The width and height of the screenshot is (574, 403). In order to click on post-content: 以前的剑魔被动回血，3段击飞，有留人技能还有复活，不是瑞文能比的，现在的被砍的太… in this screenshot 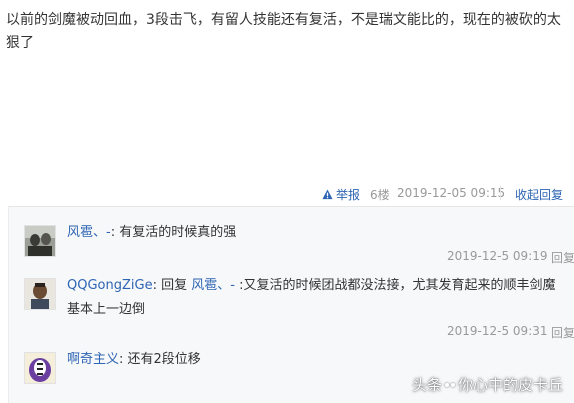, I will do `click(283, 31)`.